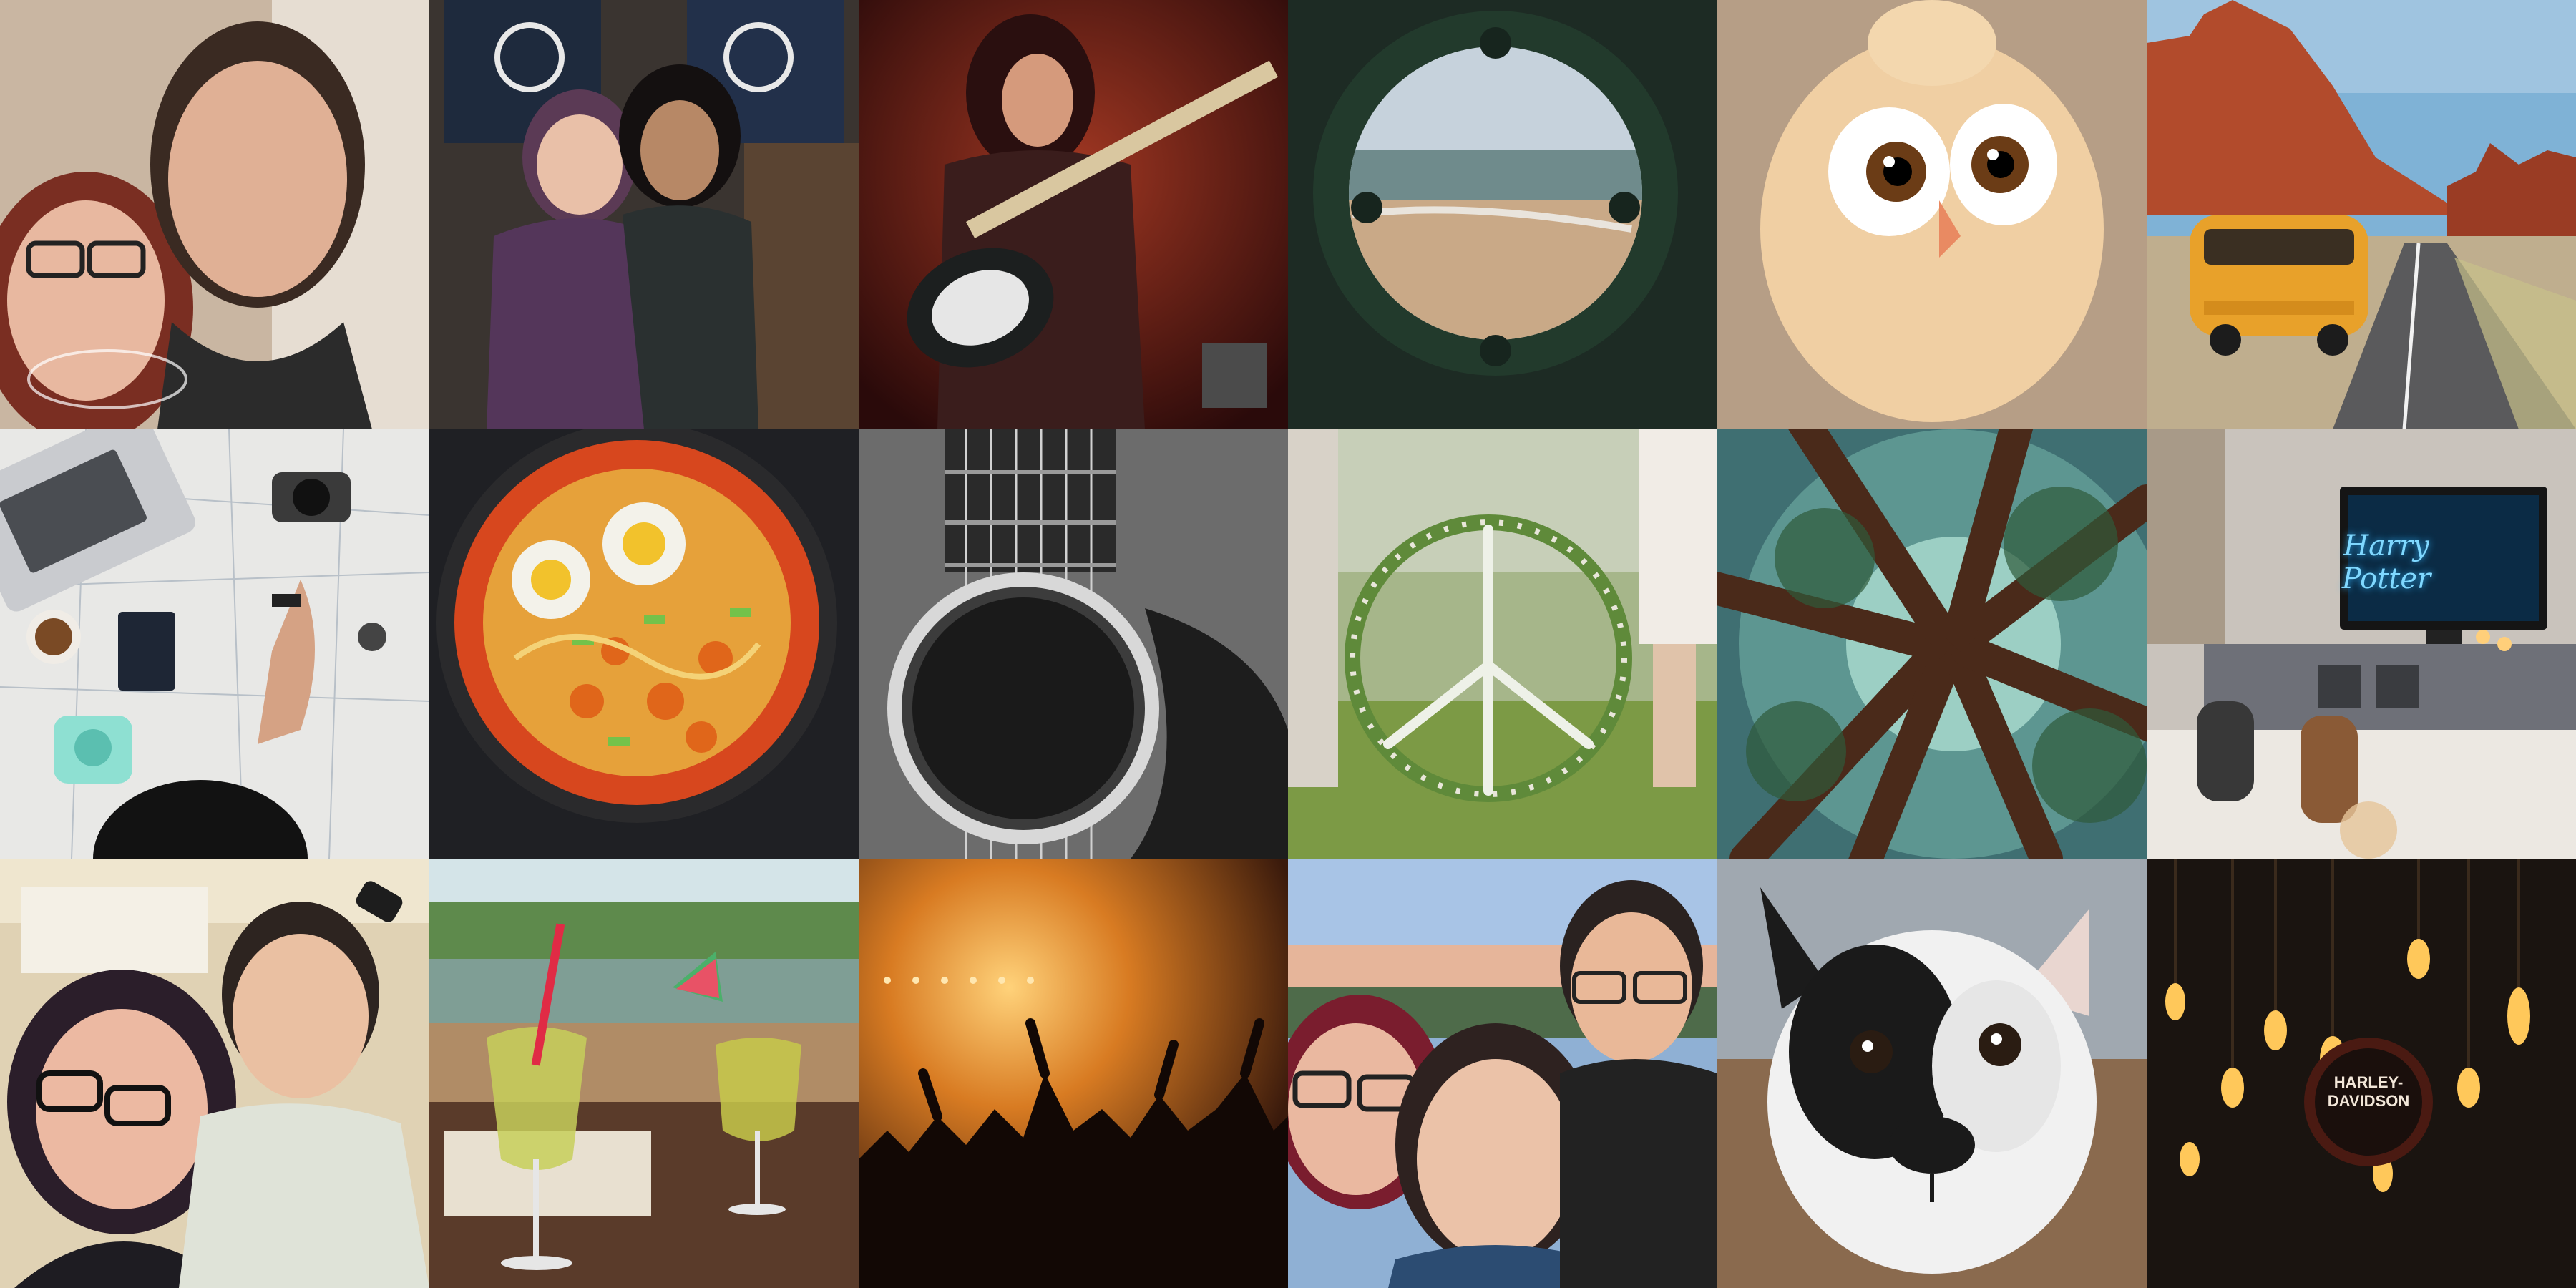 The image size is (2576, 1288). What do you see at coordinates (1932, 1073) in the screenshot?
I see `photo-french-bulldog-puppy` at bounding box center [1932, 1073].